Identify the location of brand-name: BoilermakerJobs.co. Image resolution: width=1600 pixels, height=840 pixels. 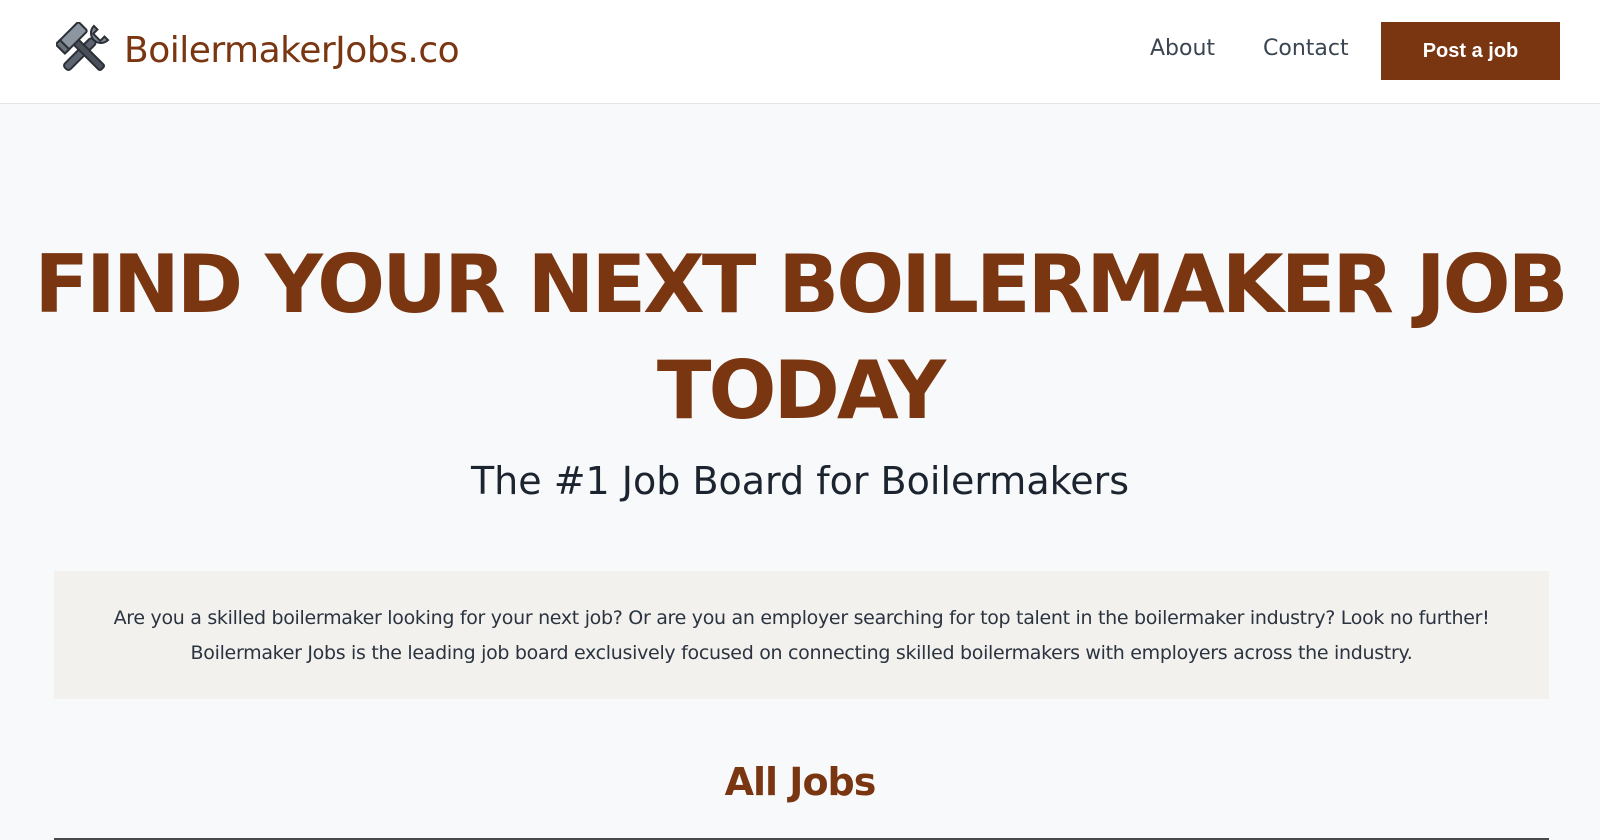
(292, 50).